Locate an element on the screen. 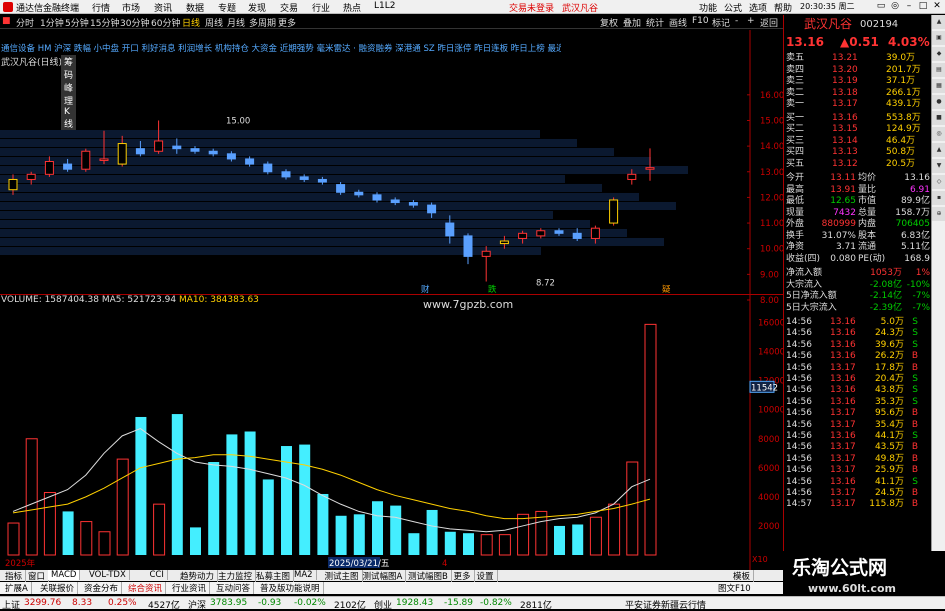  flow-pct: -10% is located at coordinates (918, 284).